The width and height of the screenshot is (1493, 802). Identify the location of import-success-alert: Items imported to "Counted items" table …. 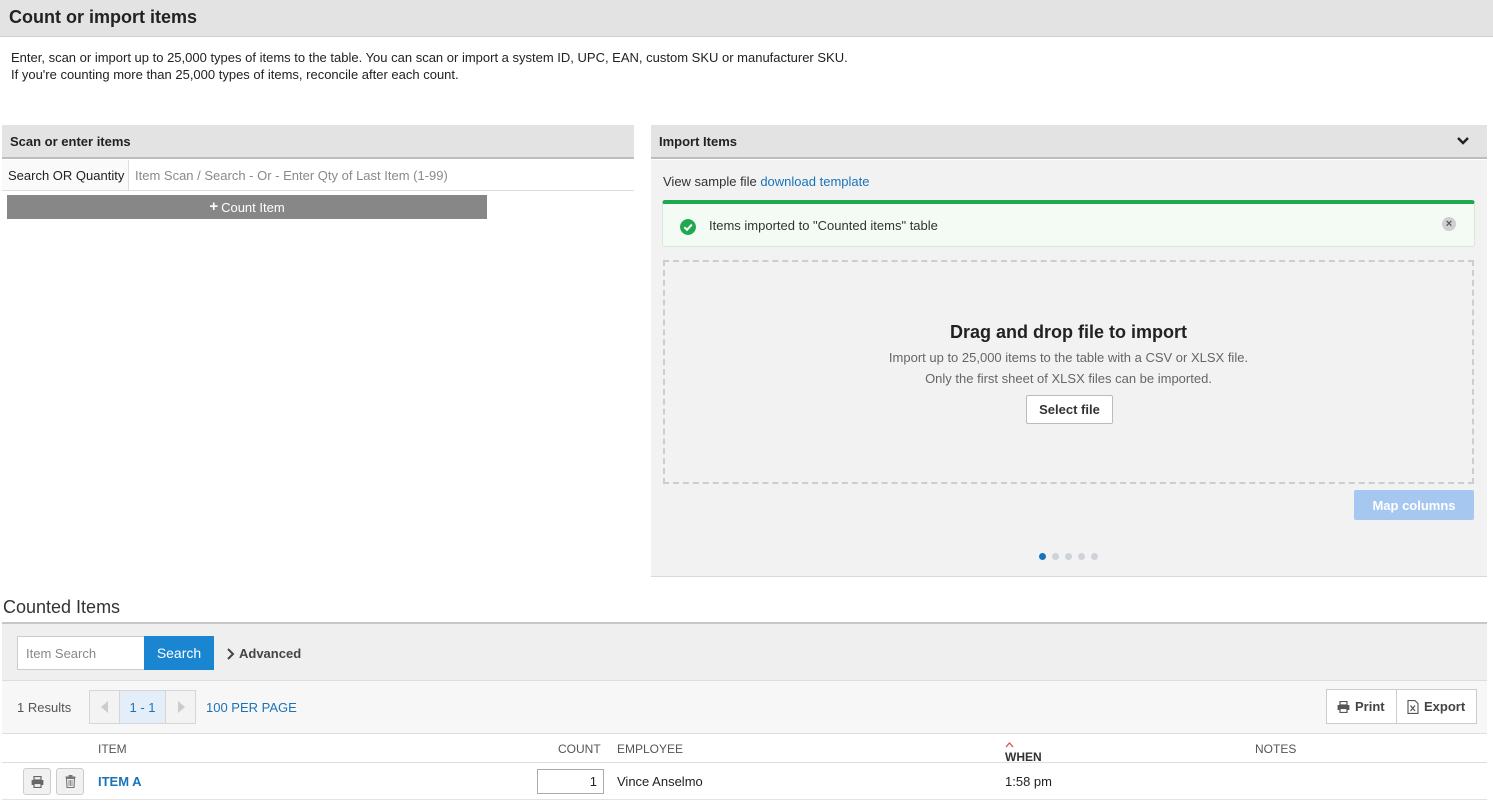
(1068, 223).